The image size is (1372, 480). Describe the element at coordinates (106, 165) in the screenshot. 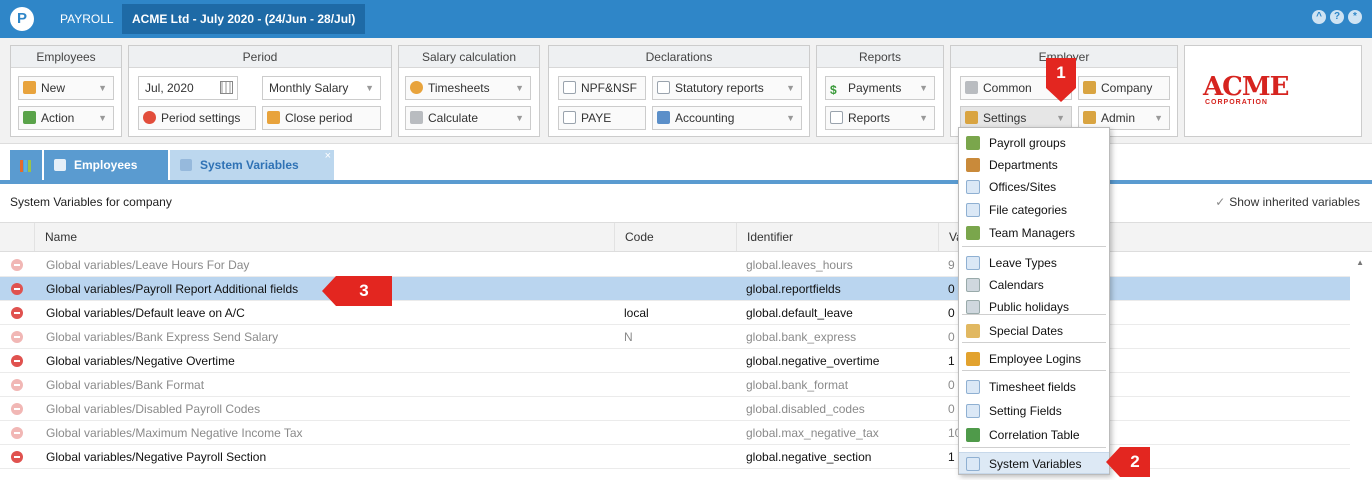

I see `tab-employees: Employees` at that location.